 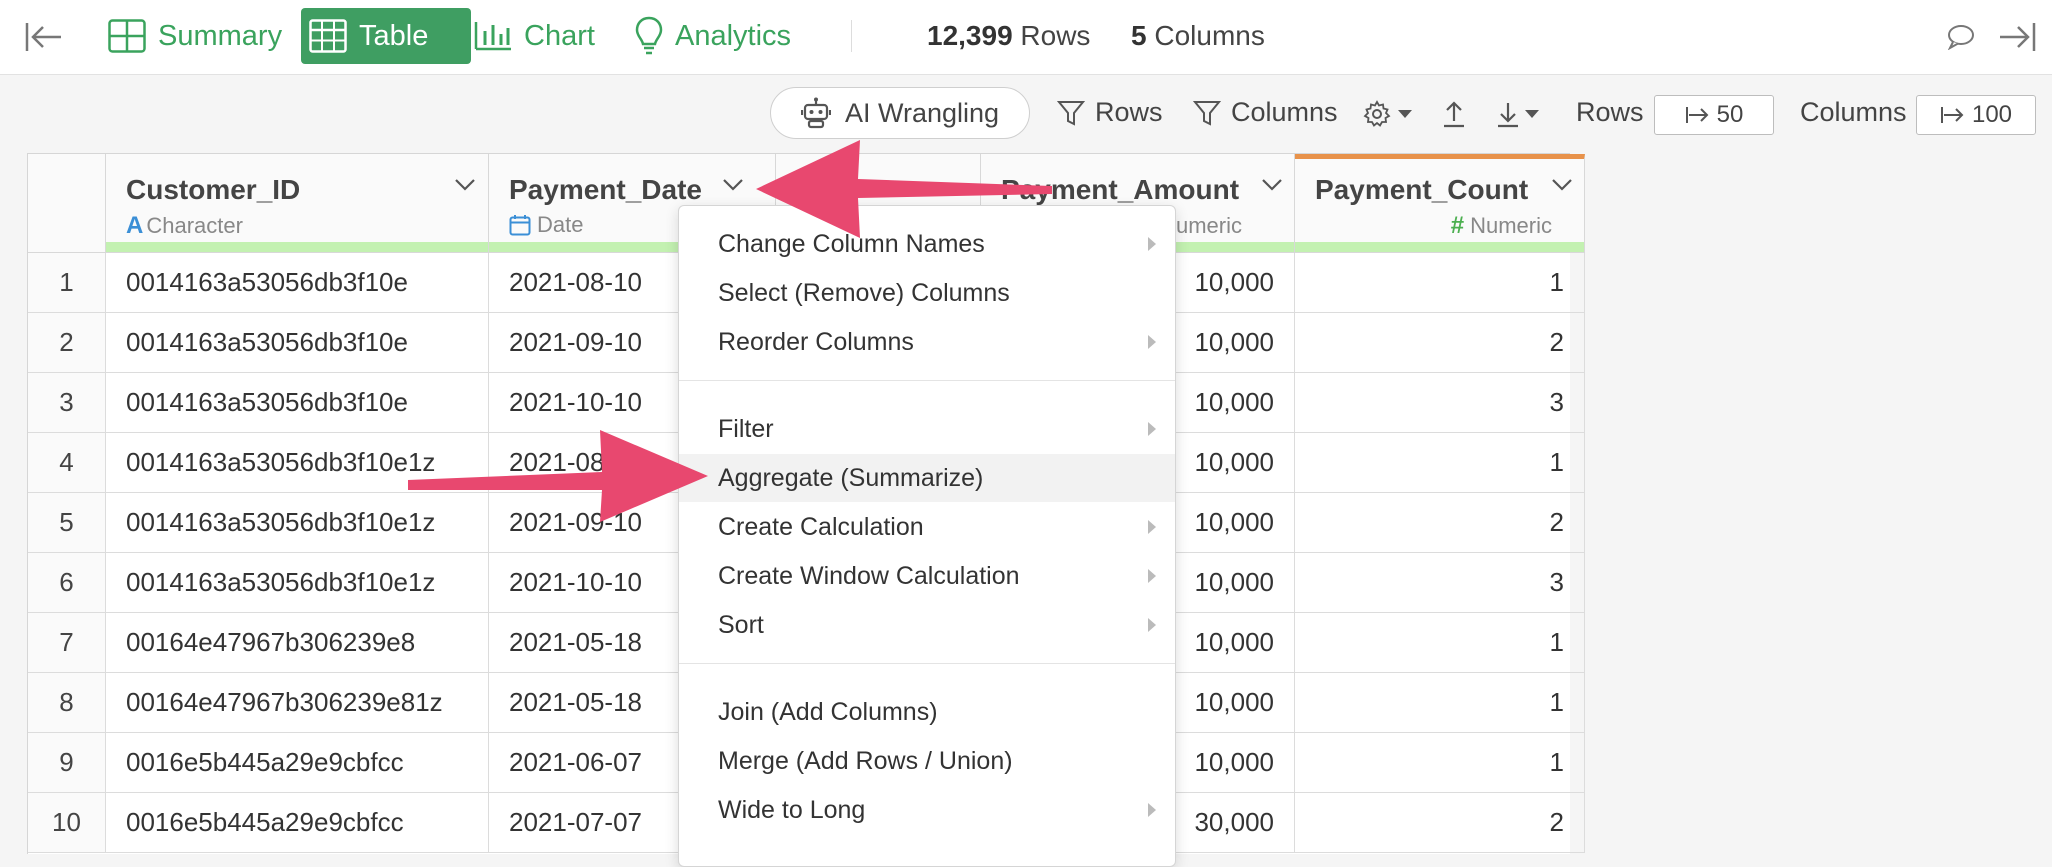 I want to click on columns-filter-button: Columns, so click(x=1265, y=112).